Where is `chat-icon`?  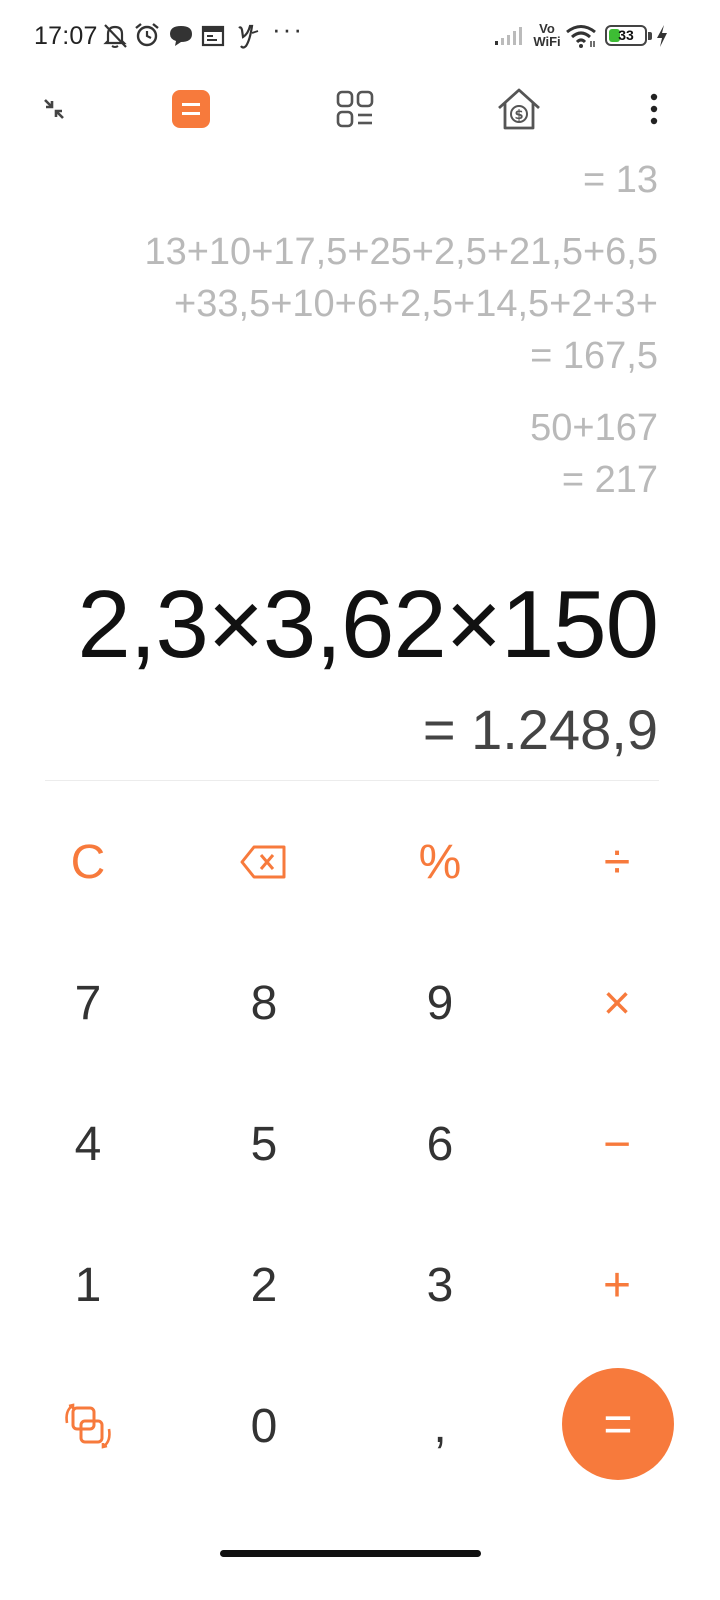 chat-icon is located at coordinates (181, 36).